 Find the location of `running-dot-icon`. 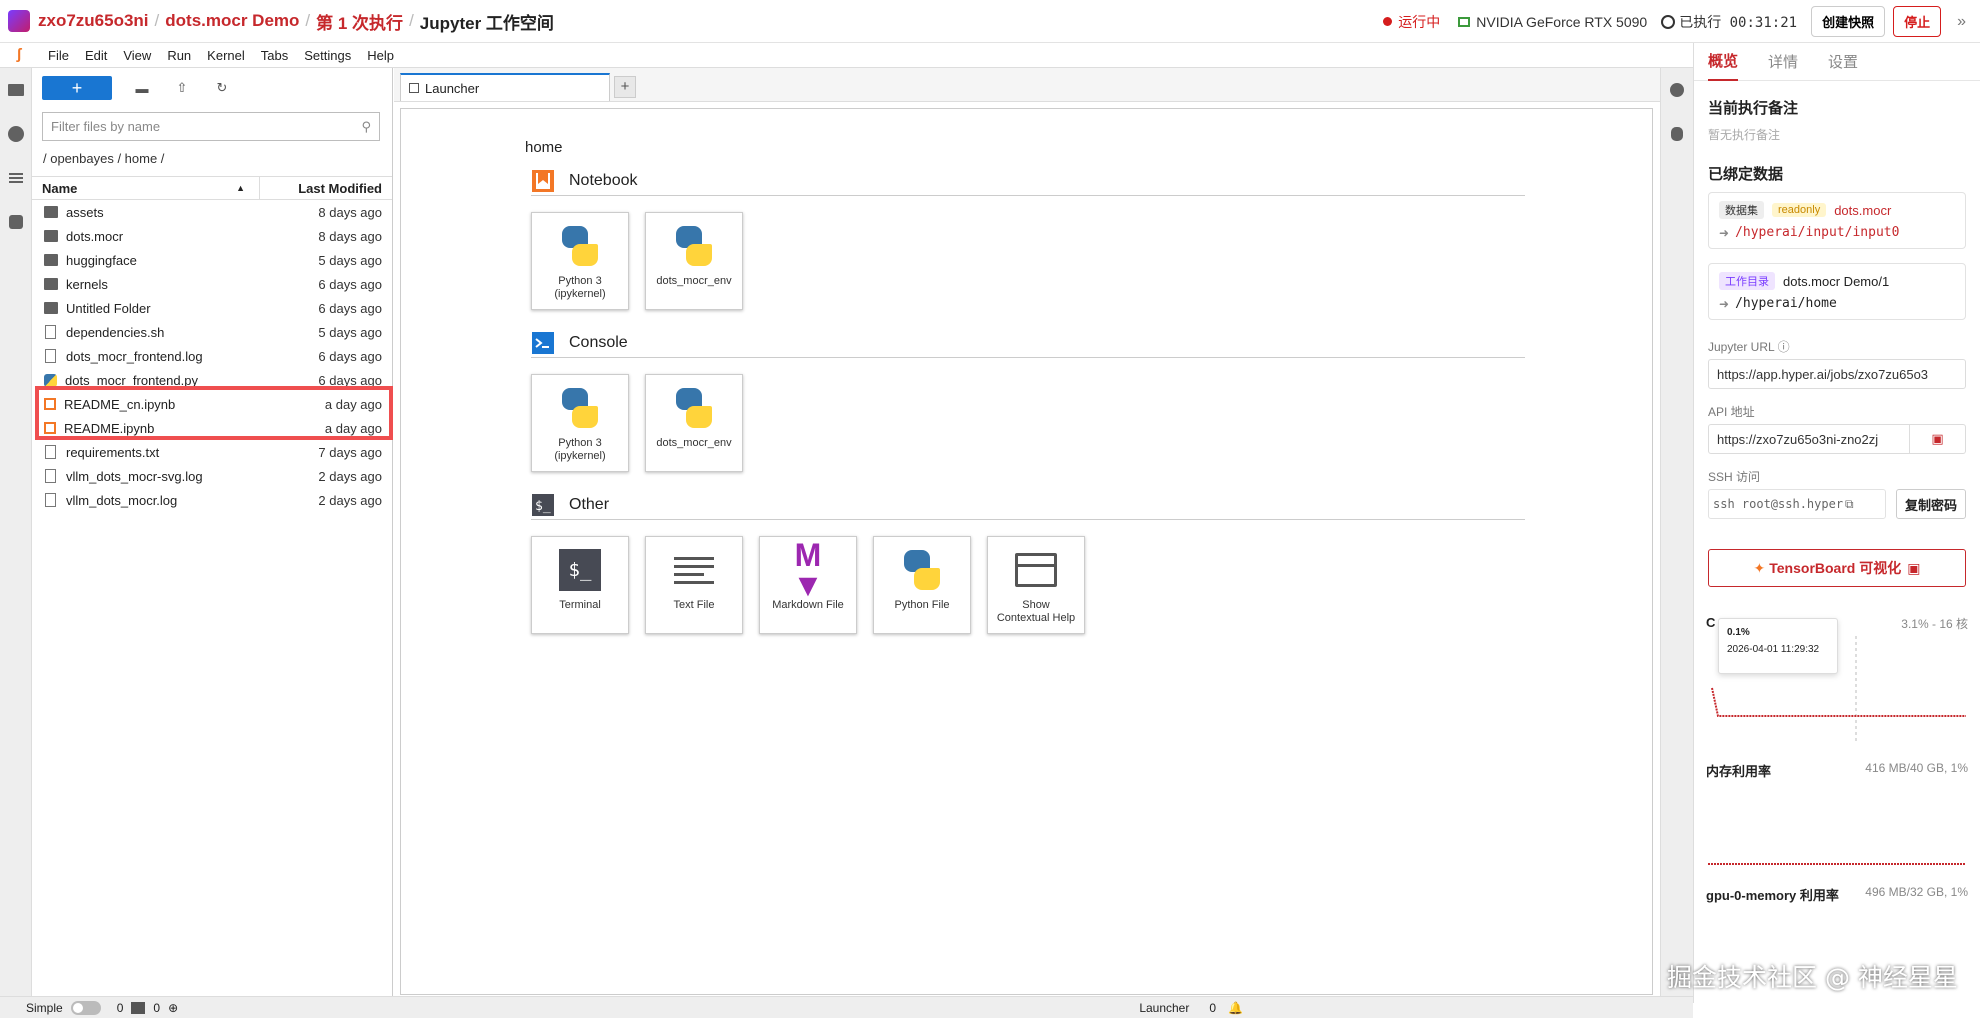

running-dot-icon is located at coordinates (1388, 21).